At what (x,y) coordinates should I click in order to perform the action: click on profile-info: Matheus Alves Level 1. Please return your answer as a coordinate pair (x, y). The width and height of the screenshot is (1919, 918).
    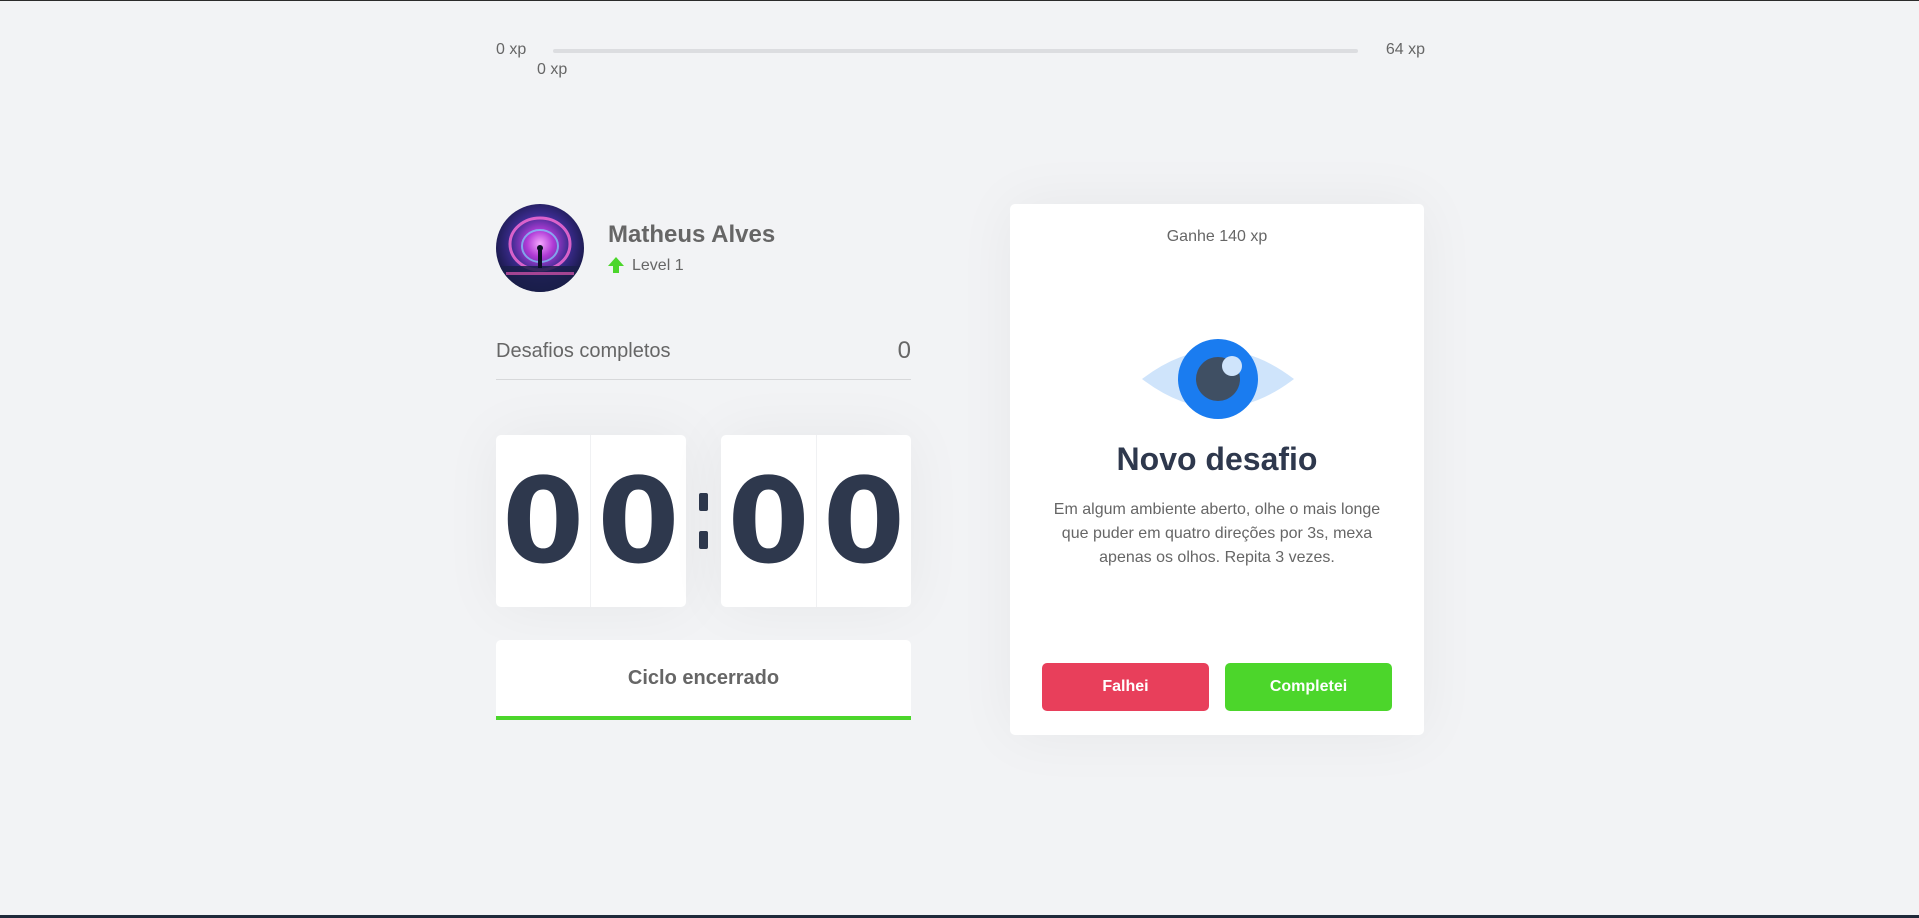
    Looking at the image, I should click on (691, 248).